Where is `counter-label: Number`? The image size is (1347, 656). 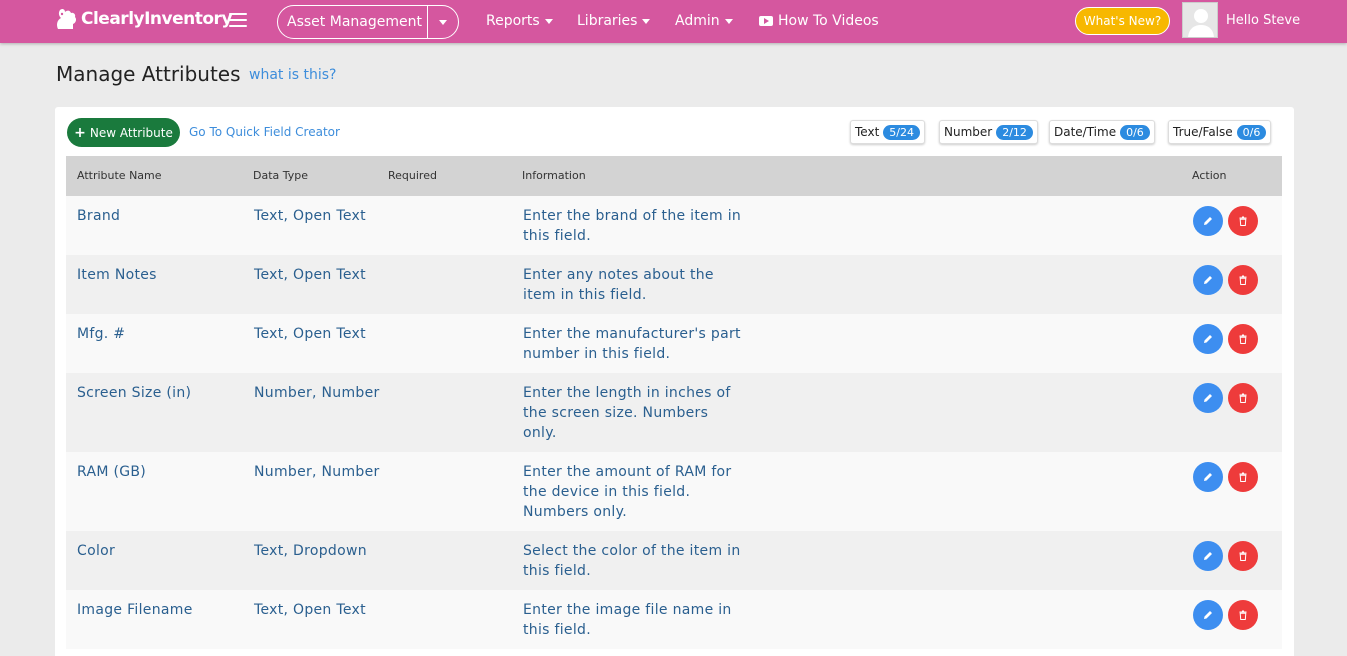
counter-label: Number is located at coordinates (968, 132).